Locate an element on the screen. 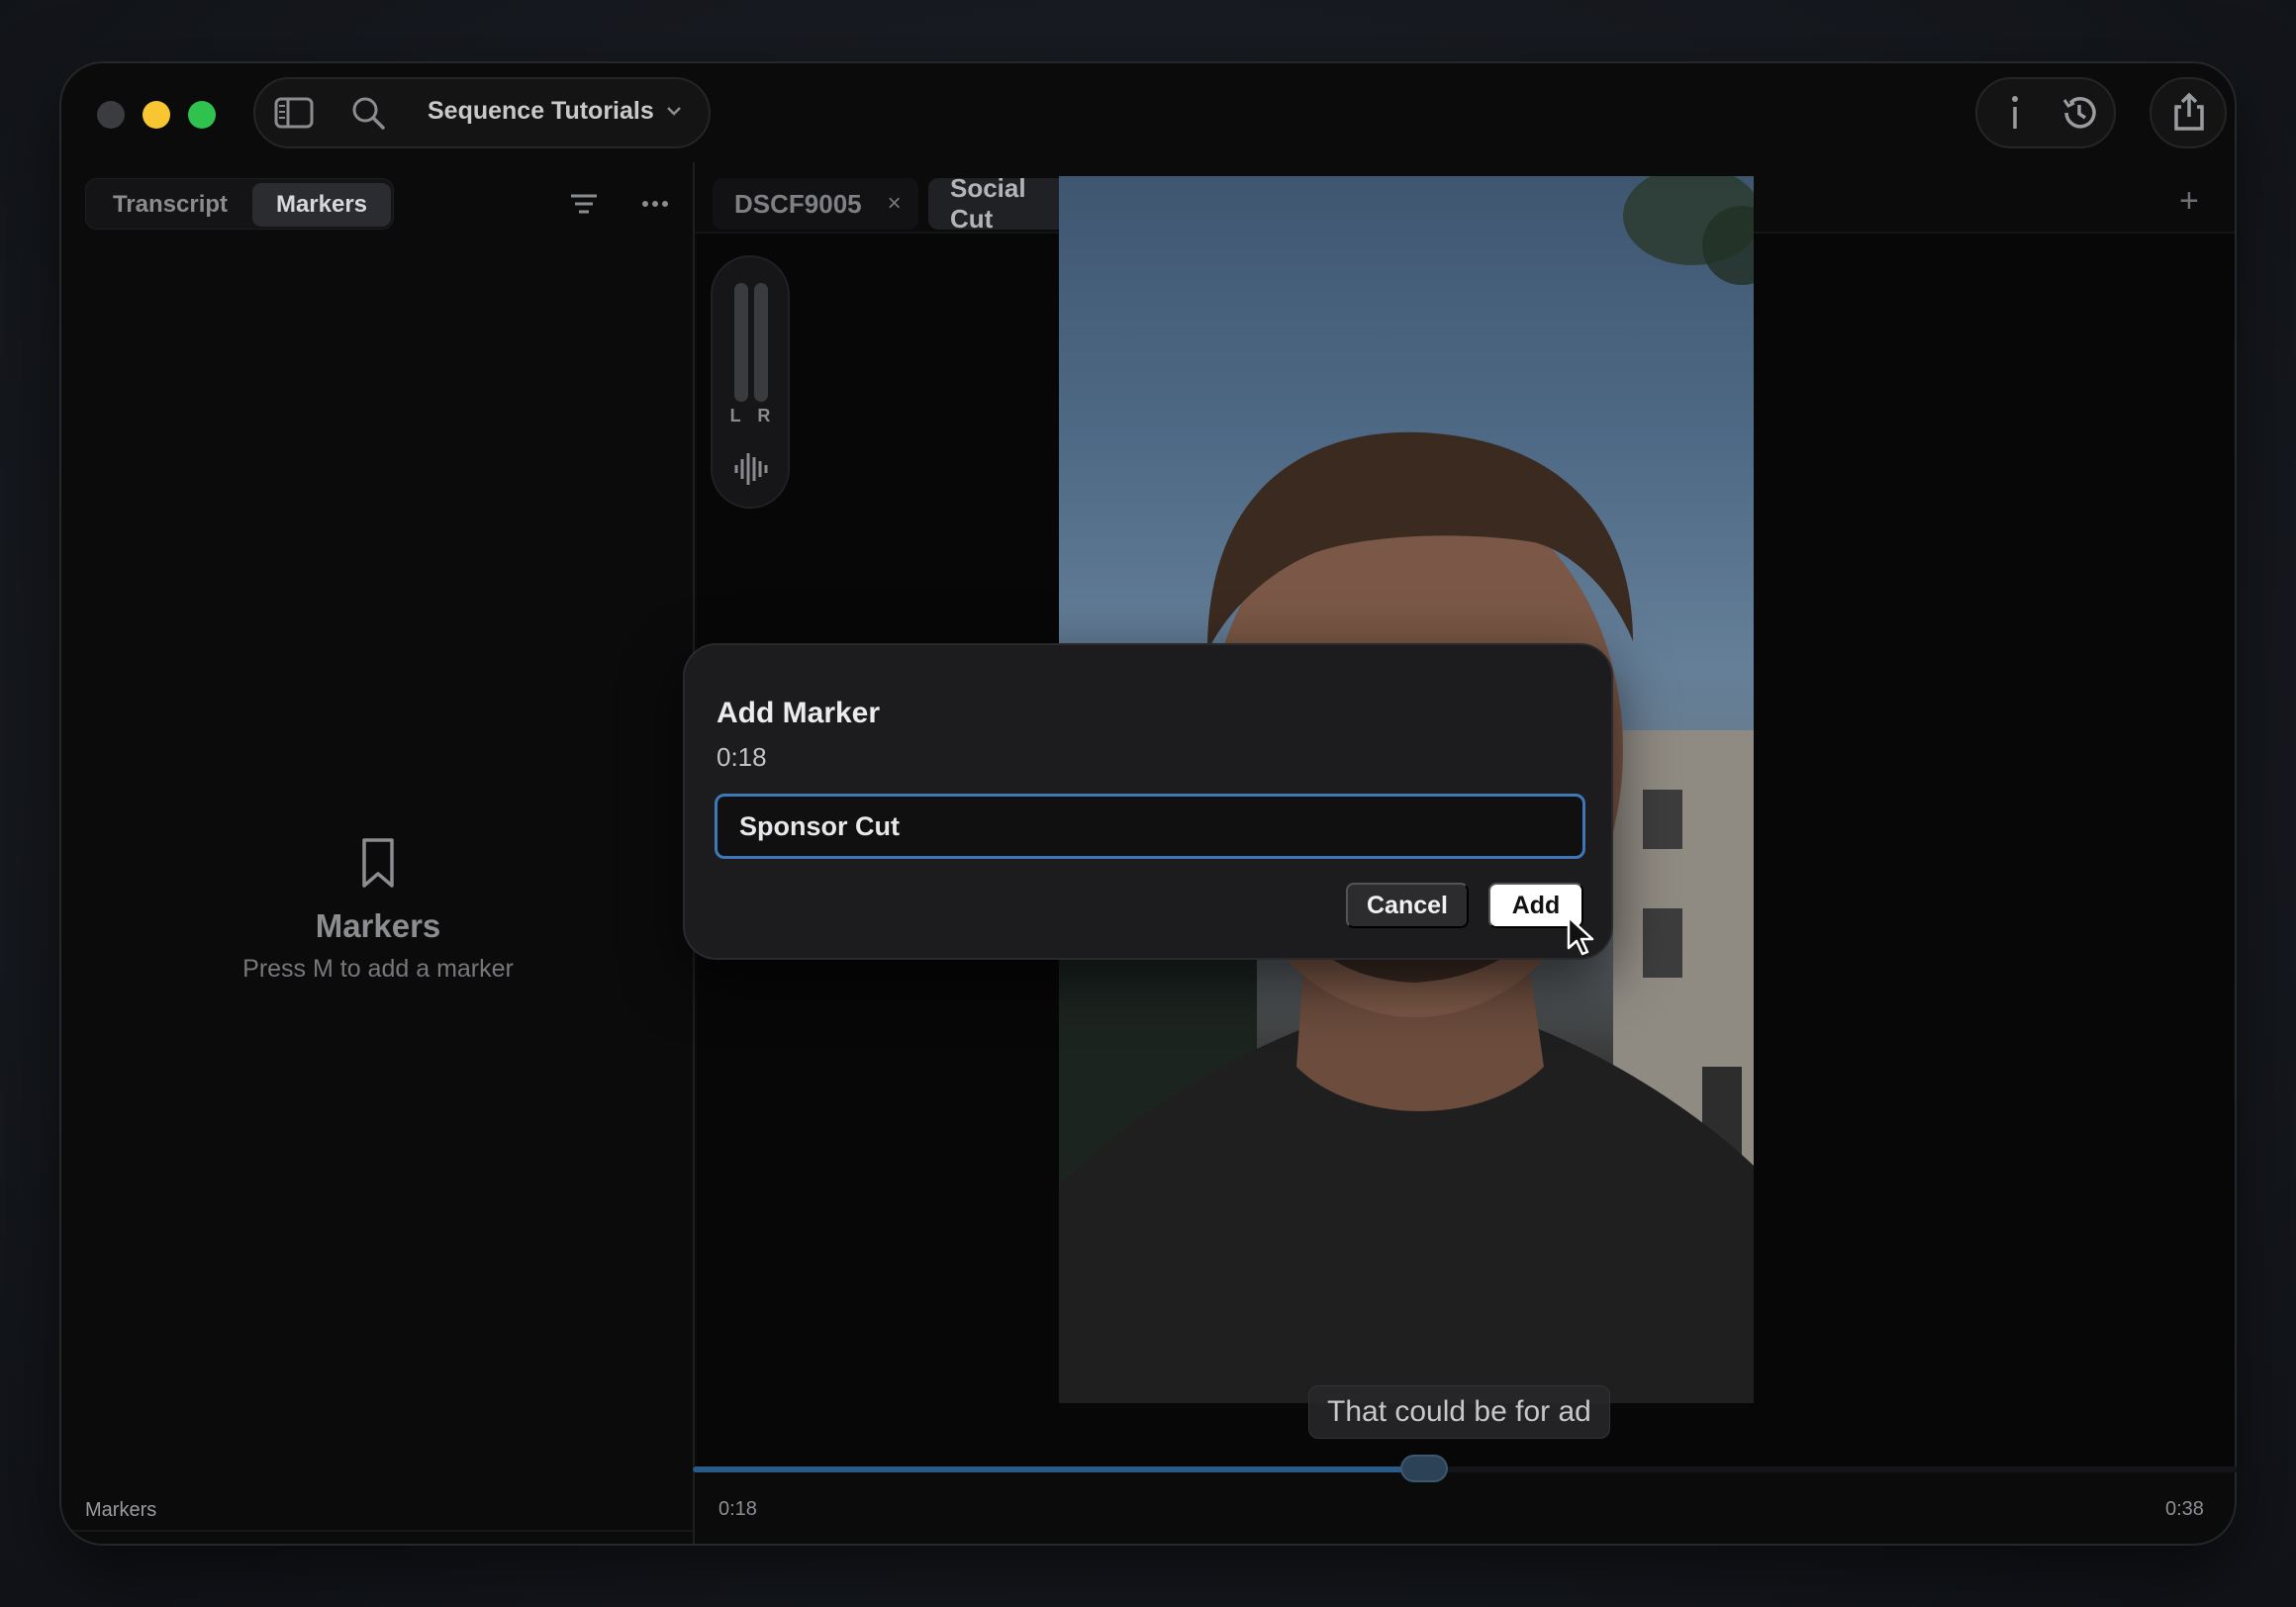 This screenshot has width=2296, height=1607. chevron-down-icon is located at coordinates (673, 112).